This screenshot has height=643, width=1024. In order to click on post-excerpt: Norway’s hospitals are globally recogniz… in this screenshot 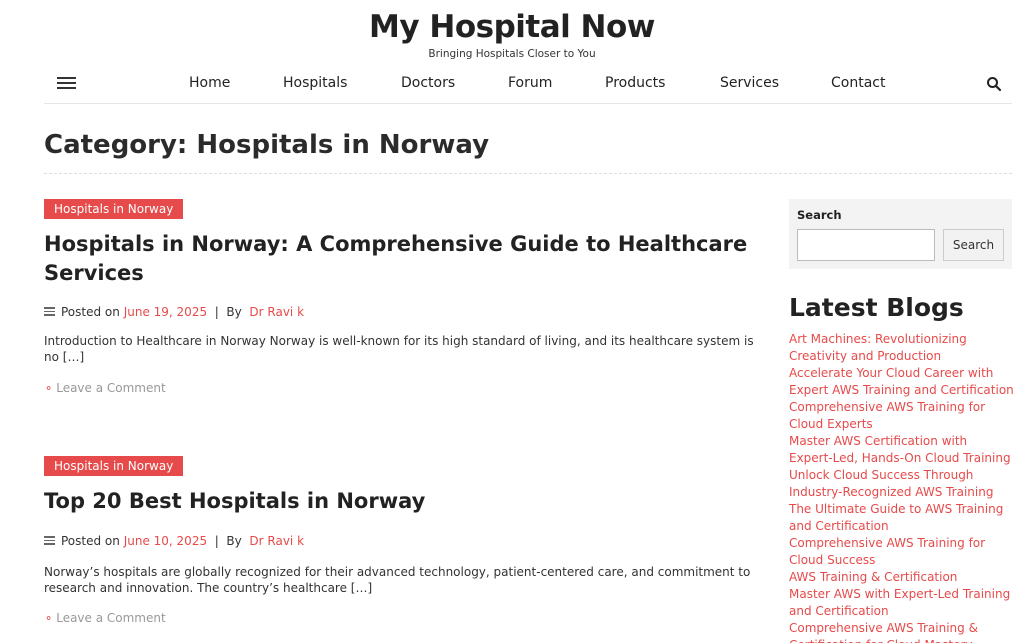, I will do `click(397, 580)`.